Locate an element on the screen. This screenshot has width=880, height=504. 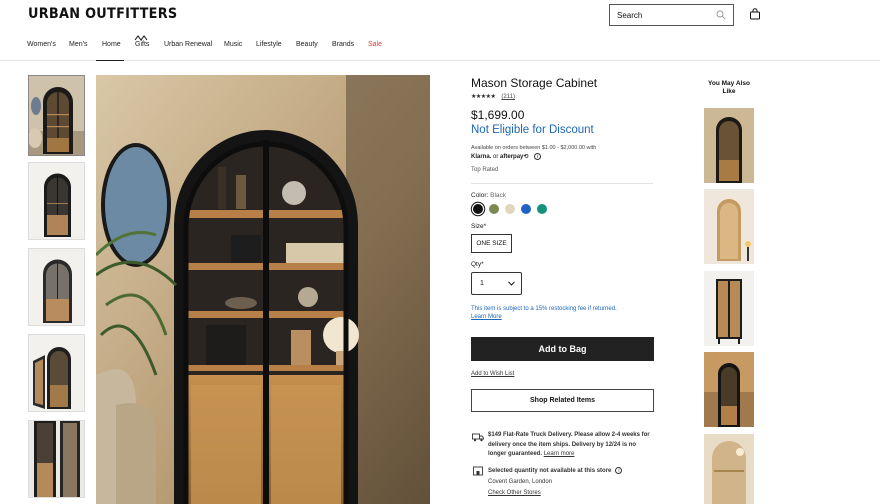
store-name: Covent Garden, London is located at coordinates (520, 482).